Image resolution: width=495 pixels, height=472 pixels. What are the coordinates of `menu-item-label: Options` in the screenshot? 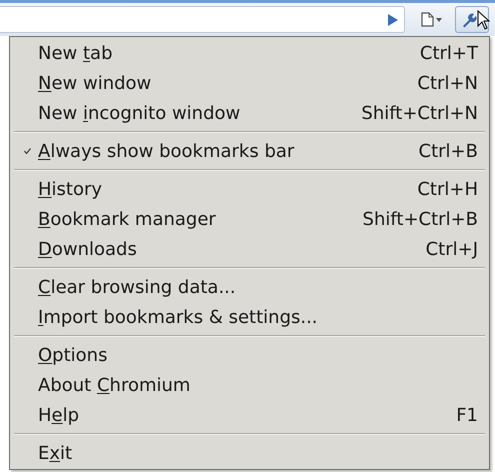 It's located at (73, 356).